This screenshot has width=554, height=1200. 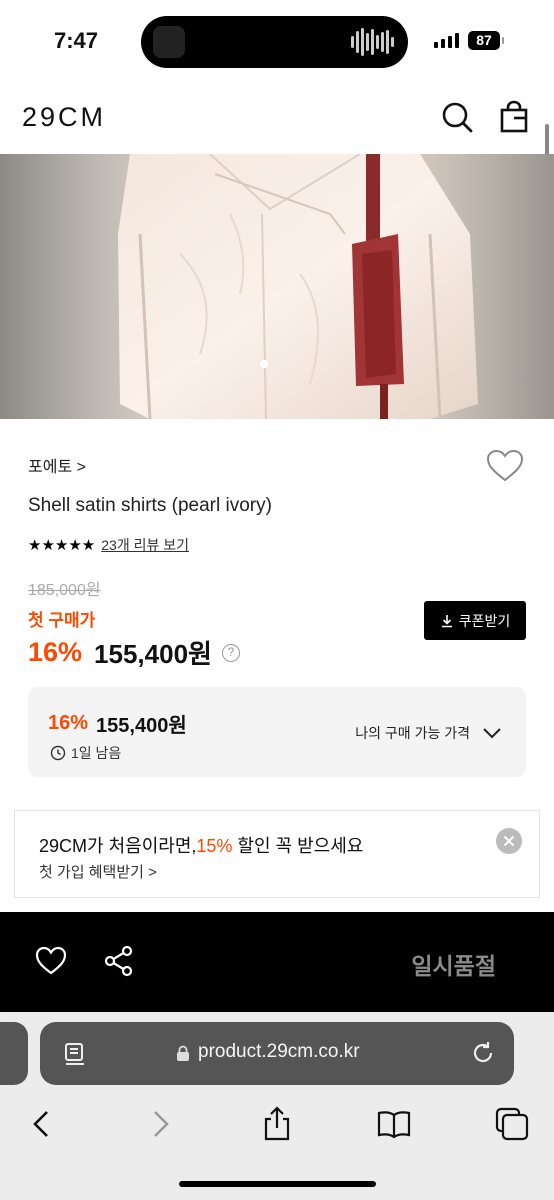 What do you see at coordinates (457, 117) in the screenshot?
I see `search-icon` at bounding box center [457, 117].